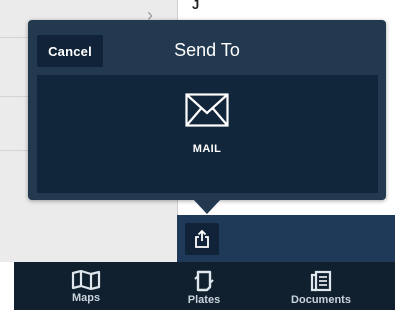 This screenshot has height=310, width=395. Describe the element at coordinates (204, 281) in the screenshot. I see `plates-icon` at that location.